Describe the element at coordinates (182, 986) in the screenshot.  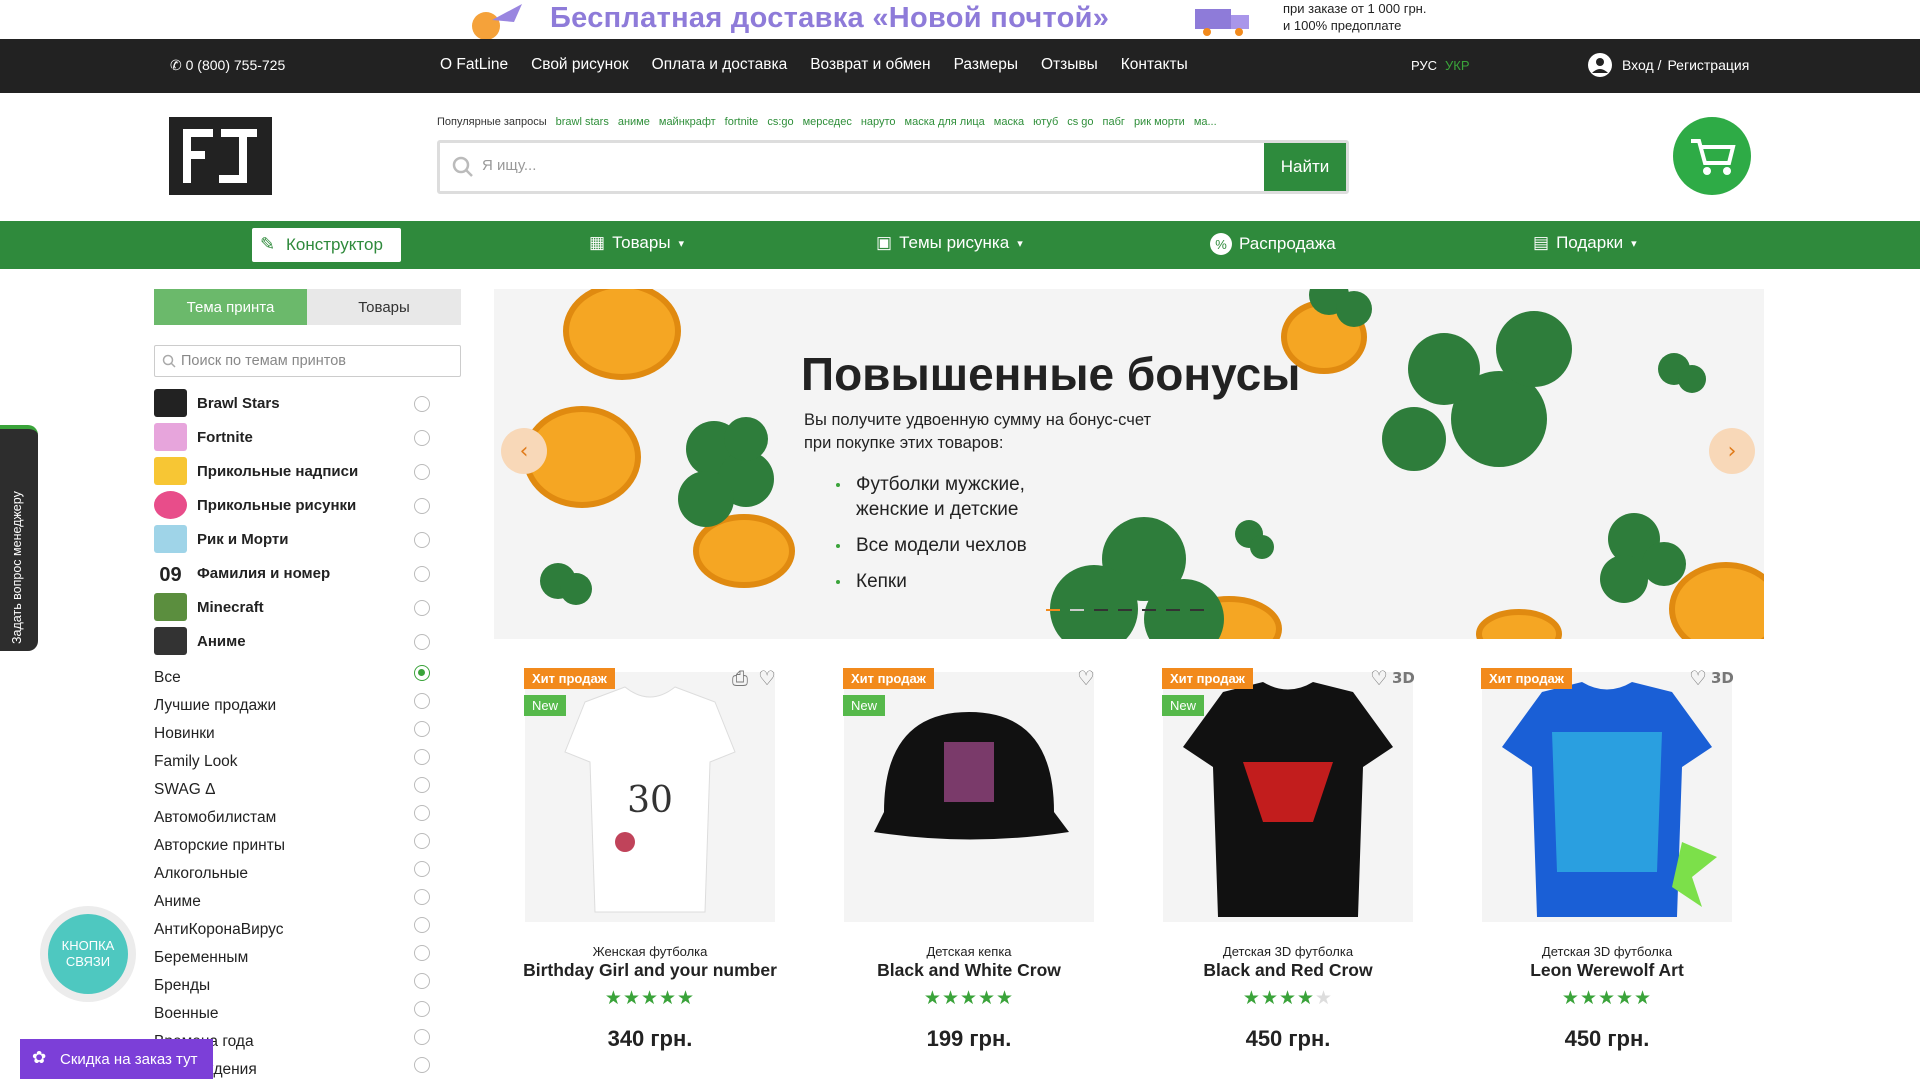
I see `category-item: Бренды` at that location.